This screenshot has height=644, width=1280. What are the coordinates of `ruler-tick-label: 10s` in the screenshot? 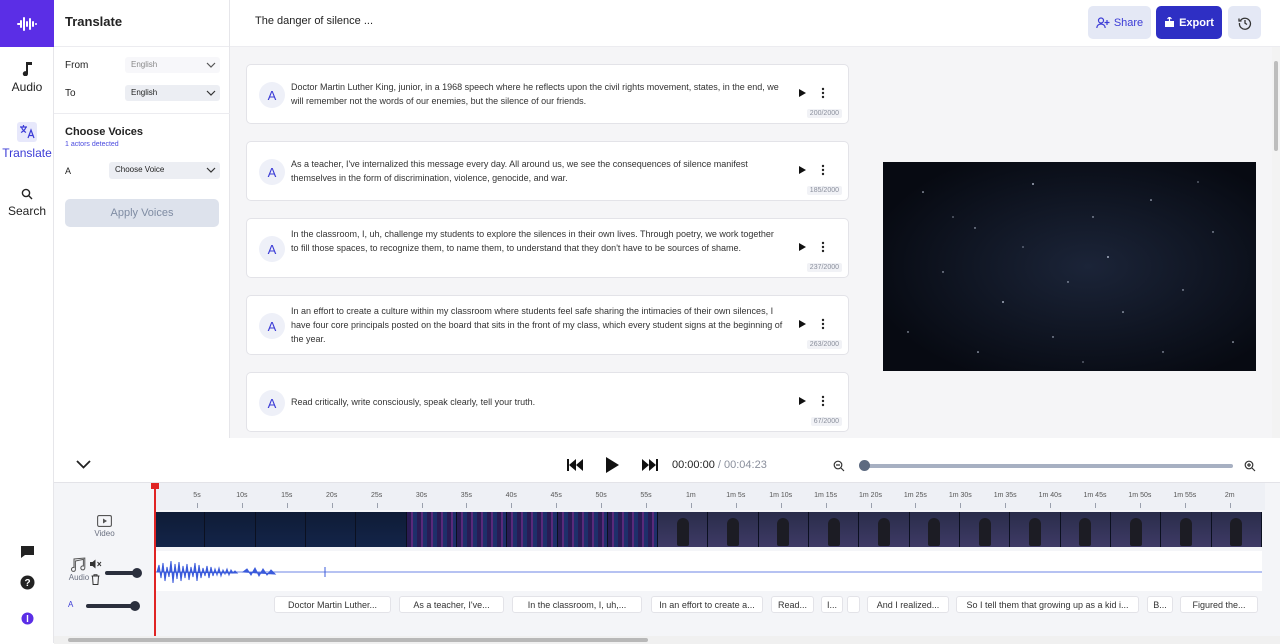 It's located at (242, 495).